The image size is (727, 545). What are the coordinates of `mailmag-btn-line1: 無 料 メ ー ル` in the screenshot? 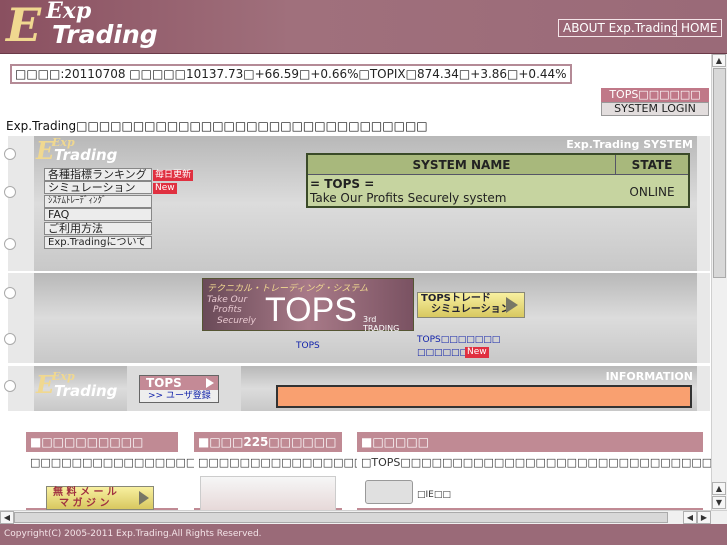 It's located at (85, 492).